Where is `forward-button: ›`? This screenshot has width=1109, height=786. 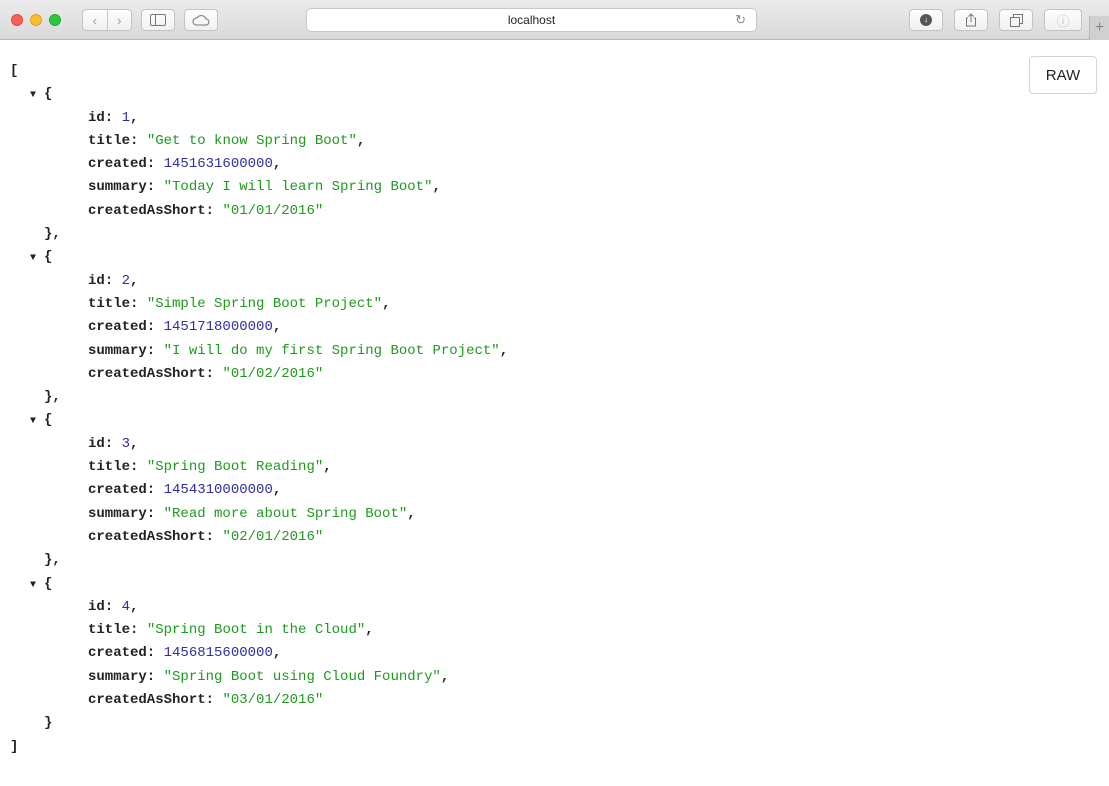 forward-button: › is located at coordinates (119, 20).